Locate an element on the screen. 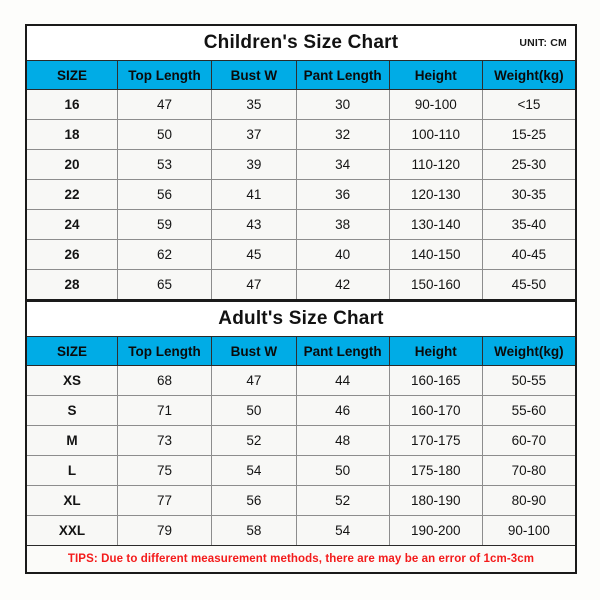  adult-col-weight: Weight(kg) is located at coordinates (528, 351).